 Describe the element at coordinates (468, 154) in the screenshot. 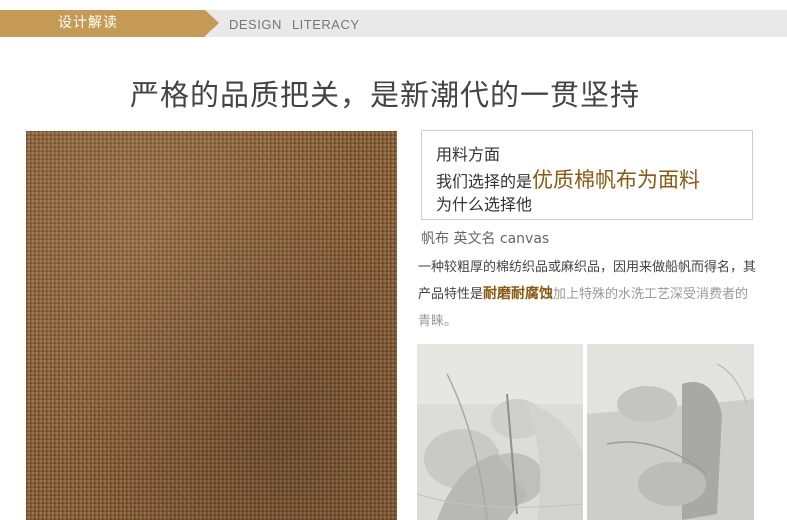

I see `info-line-material: 用料方面` at that location.